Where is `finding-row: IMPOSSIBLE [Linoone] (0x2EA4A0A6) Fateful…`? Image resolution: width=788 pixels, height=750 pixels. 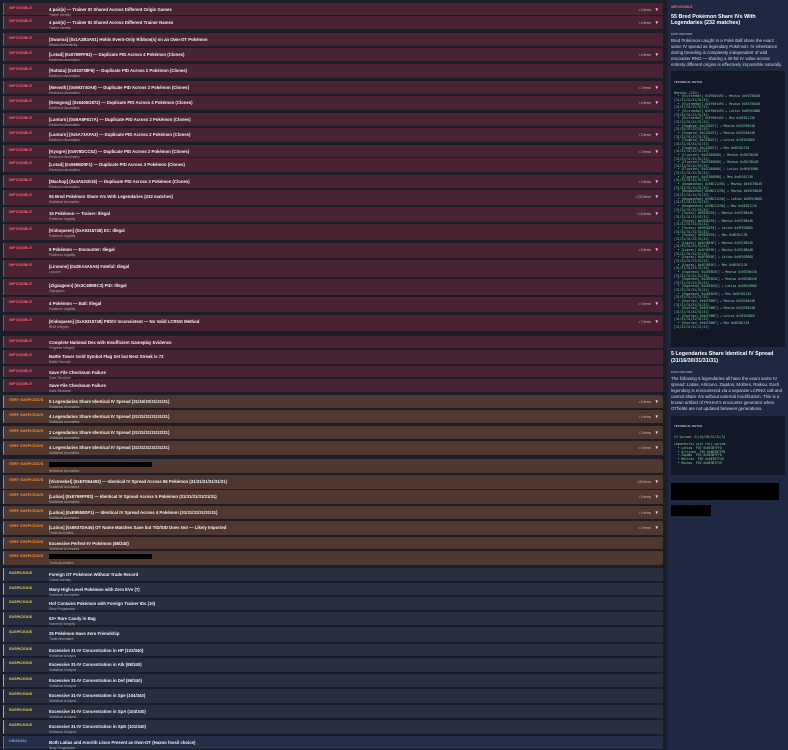
finding-row: IMPOSSIBLE [Linoone] (0x2EA4A0A6) Fateful… is located at coordinates (333, 268).